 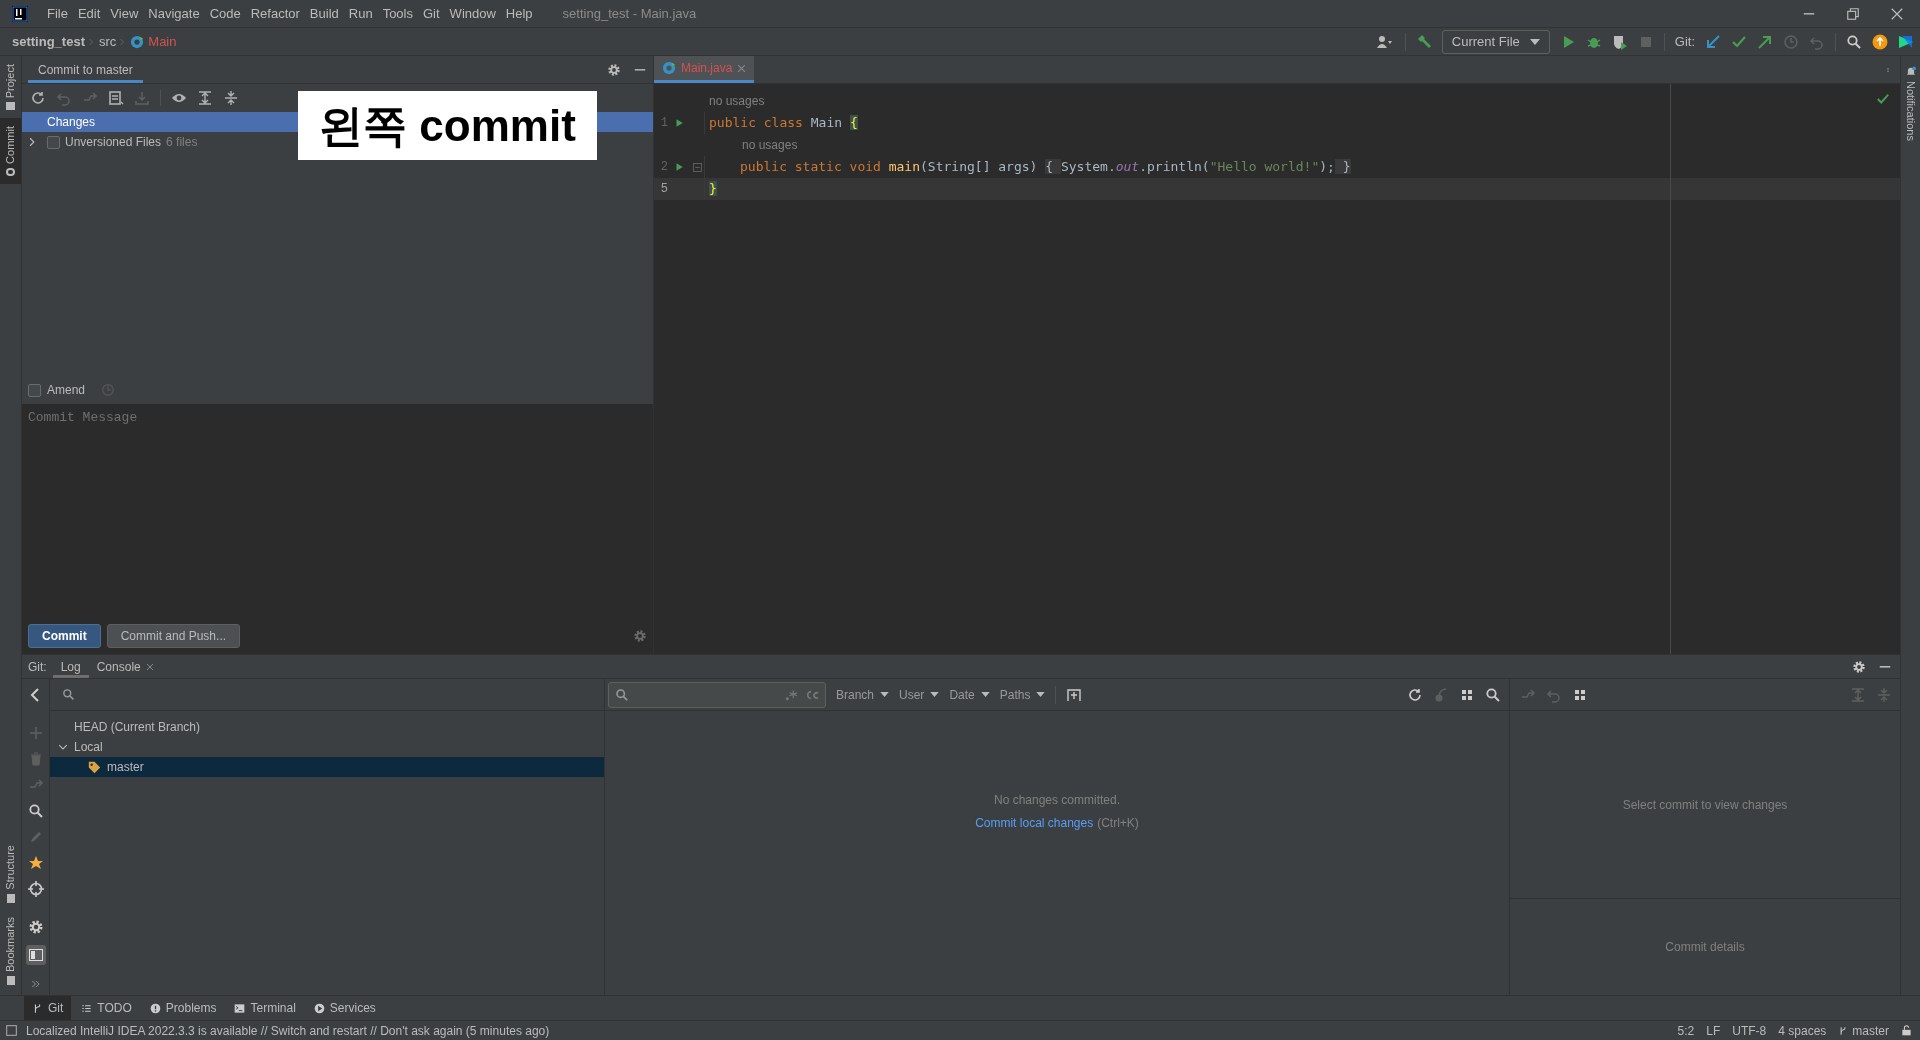 What do you see at coordinates (812, 694) in the screenshot?
I see `match-case-icon` at bounding box center [812, 694].